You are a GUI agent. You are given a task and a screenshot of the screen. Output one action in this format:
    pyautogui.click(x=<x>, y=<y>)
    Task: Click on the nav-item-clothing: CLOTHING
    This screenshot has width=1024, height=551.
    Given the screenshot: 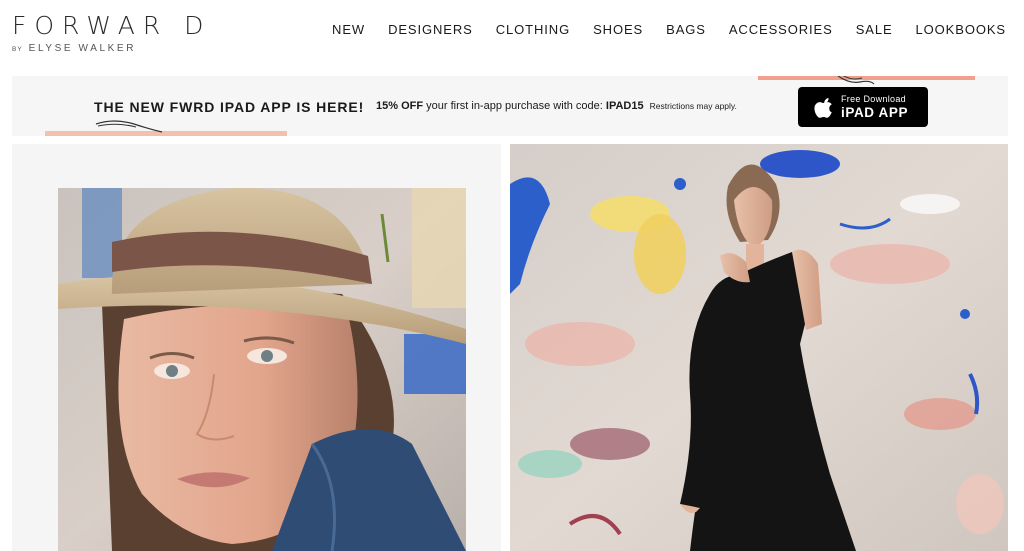 What is the action you would take?
    pyautogui.click(x=533, y=30)
    